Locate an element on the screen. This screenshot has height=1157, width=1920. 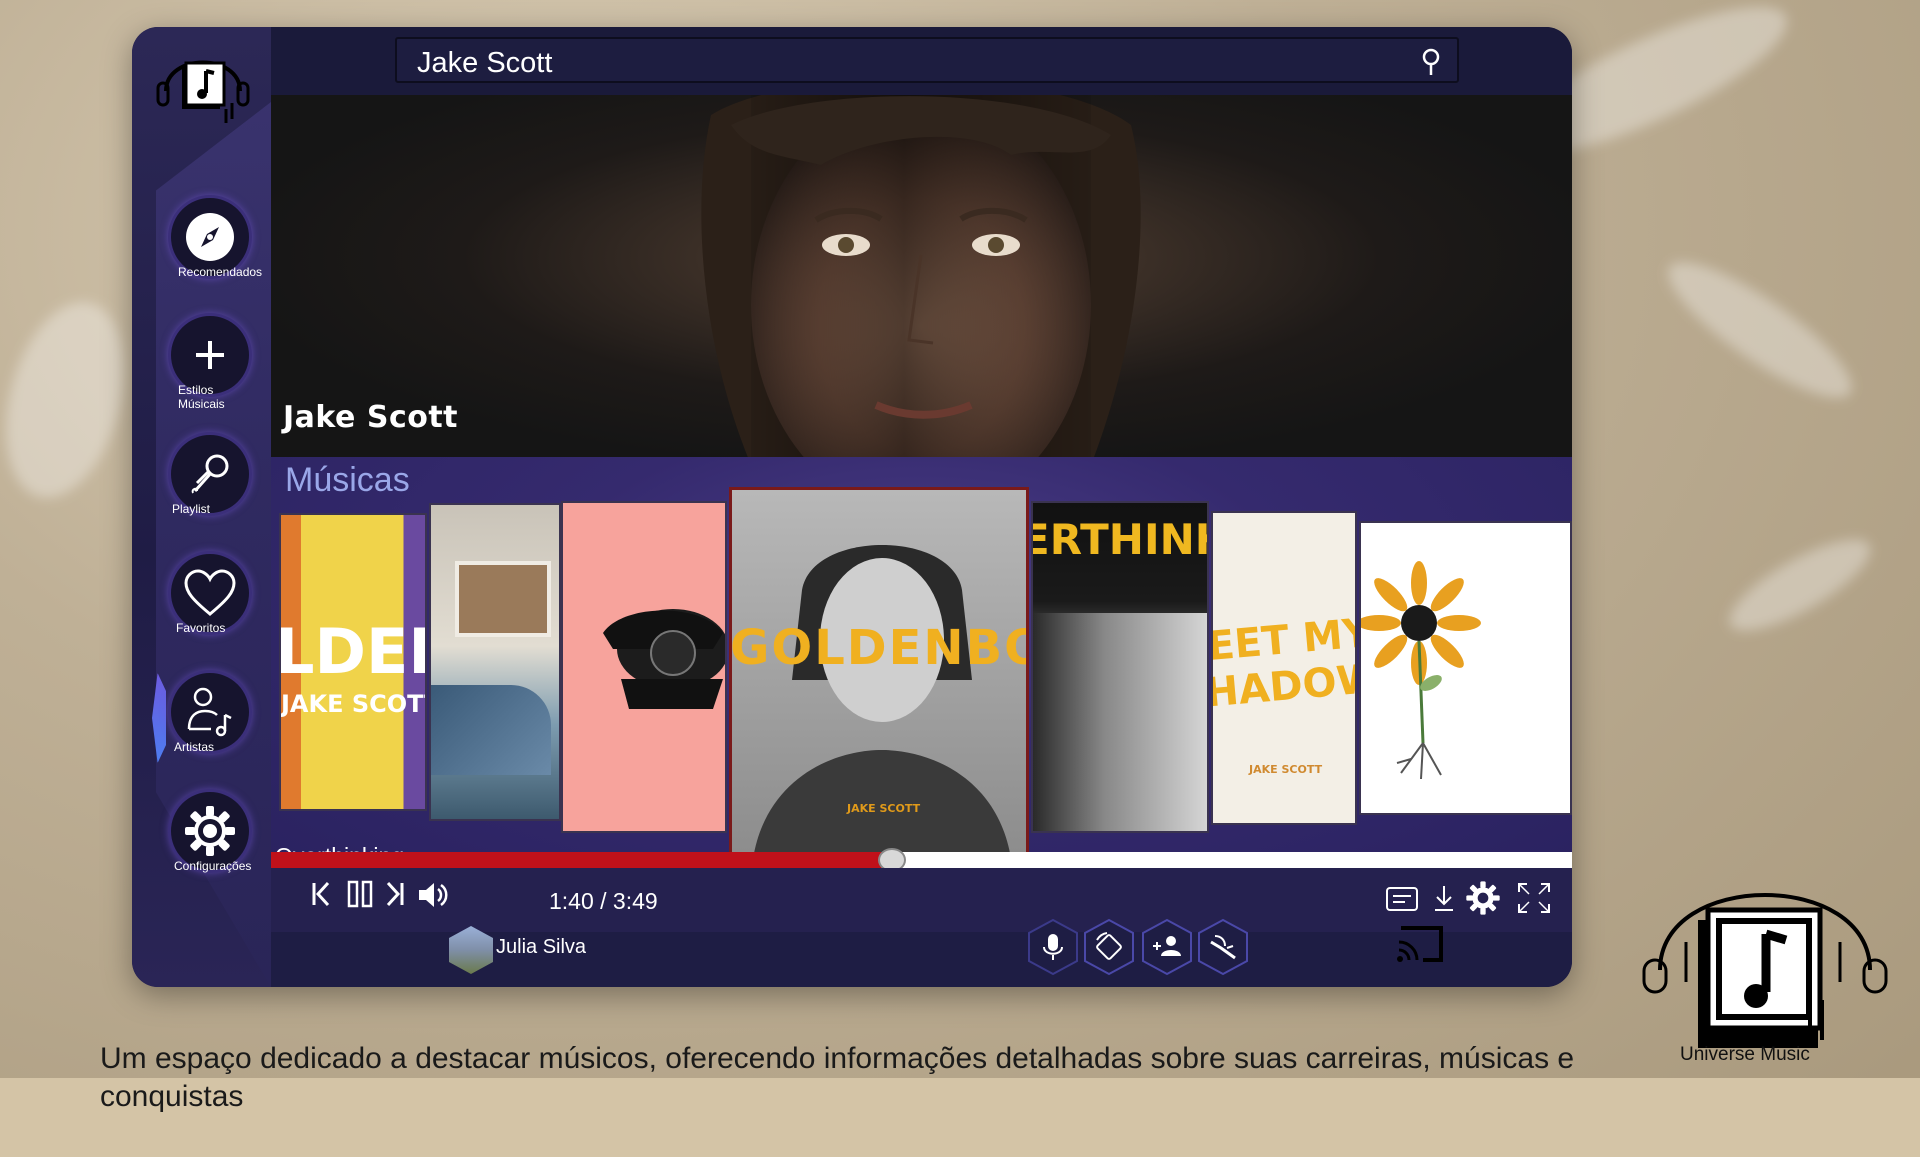
avatar is located at coordinates (471, 950).